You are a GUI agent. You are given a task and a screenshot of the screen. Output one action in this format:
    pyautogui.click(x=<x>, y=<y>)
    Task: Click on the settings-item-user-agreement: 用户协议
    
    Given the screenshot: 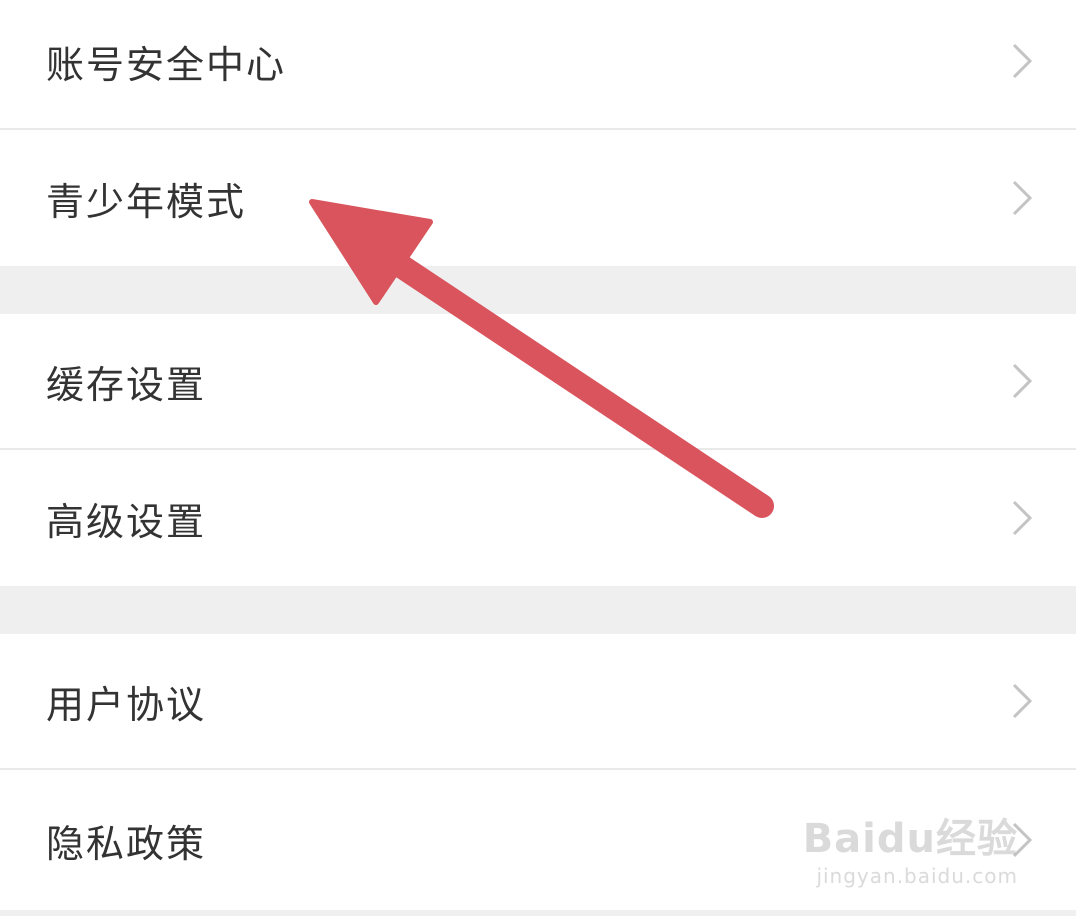 What is the action you would take?
    pyautogui.click(x=538, y=702)
    